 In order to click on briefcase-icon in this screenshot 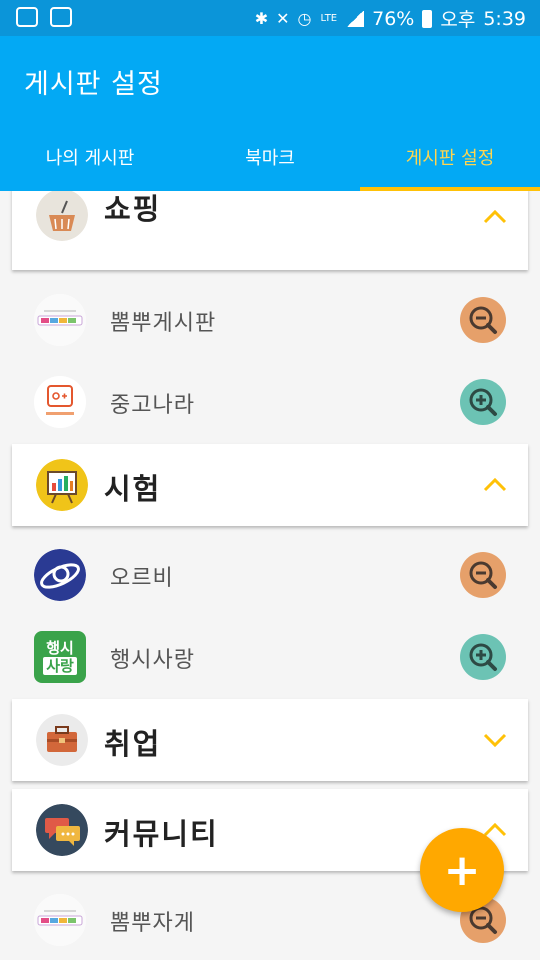, I will do `click(62, 740)`.